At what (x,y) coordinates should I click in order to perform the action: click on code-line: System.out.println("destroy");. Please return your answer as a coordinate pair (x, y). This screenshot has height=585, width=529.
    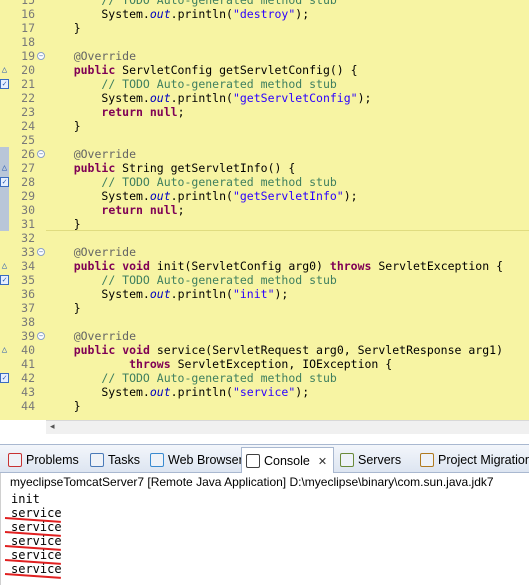
    Looking at the image, I should click on (287, 14).